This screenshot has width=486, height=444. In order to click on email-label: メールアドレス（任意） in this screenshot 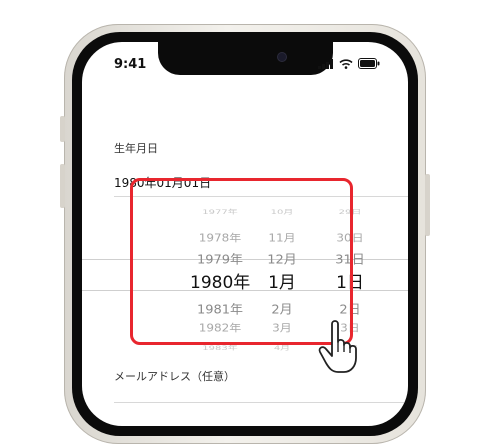, I will do `click(174, 376)`.